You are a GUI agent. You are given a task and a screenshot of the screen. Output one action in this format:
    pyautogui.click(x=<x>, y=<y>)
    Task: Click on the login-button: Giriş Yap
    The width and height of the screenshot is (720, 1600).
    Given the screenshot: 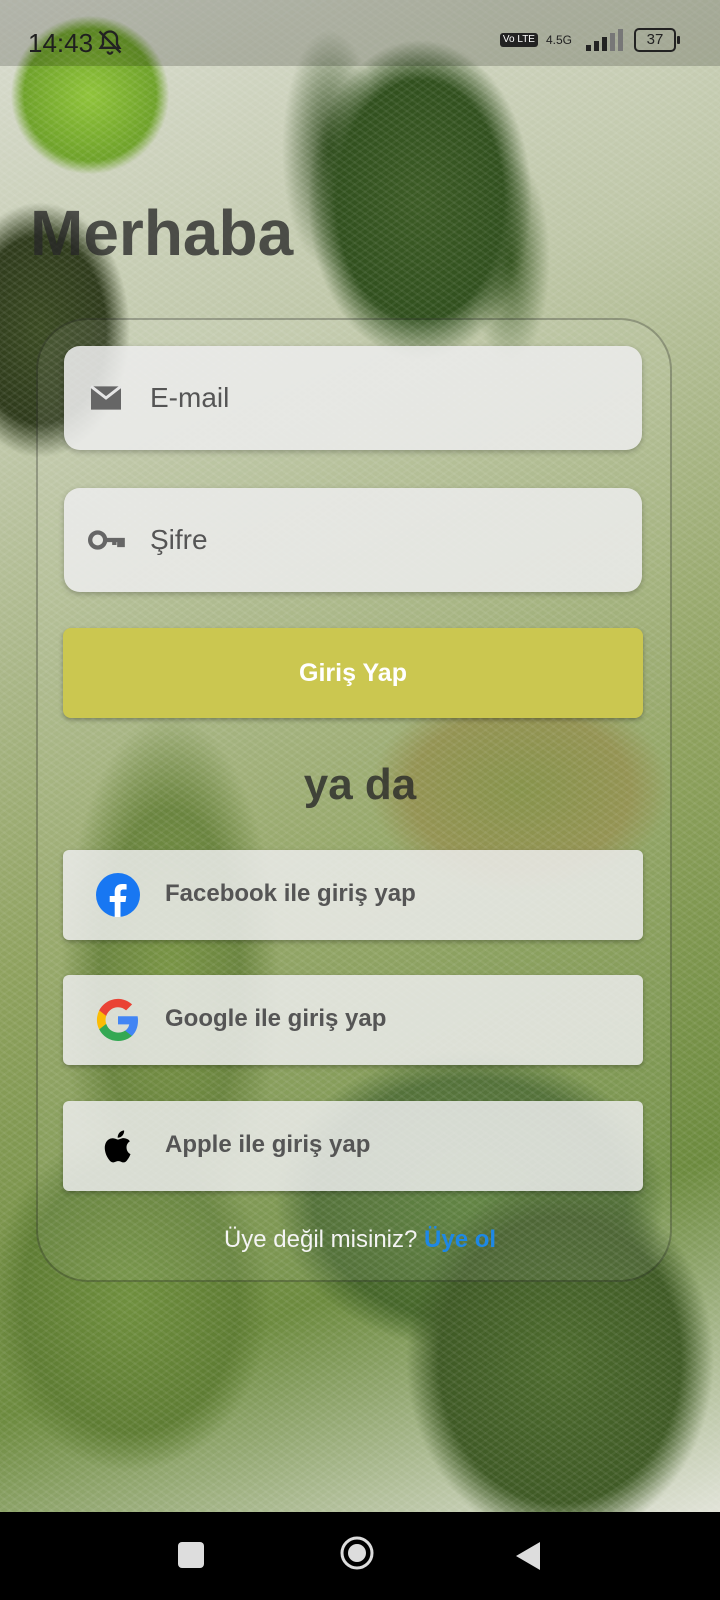 What is the action you would take?
    pyautogui.click(x=353, y=673)
    